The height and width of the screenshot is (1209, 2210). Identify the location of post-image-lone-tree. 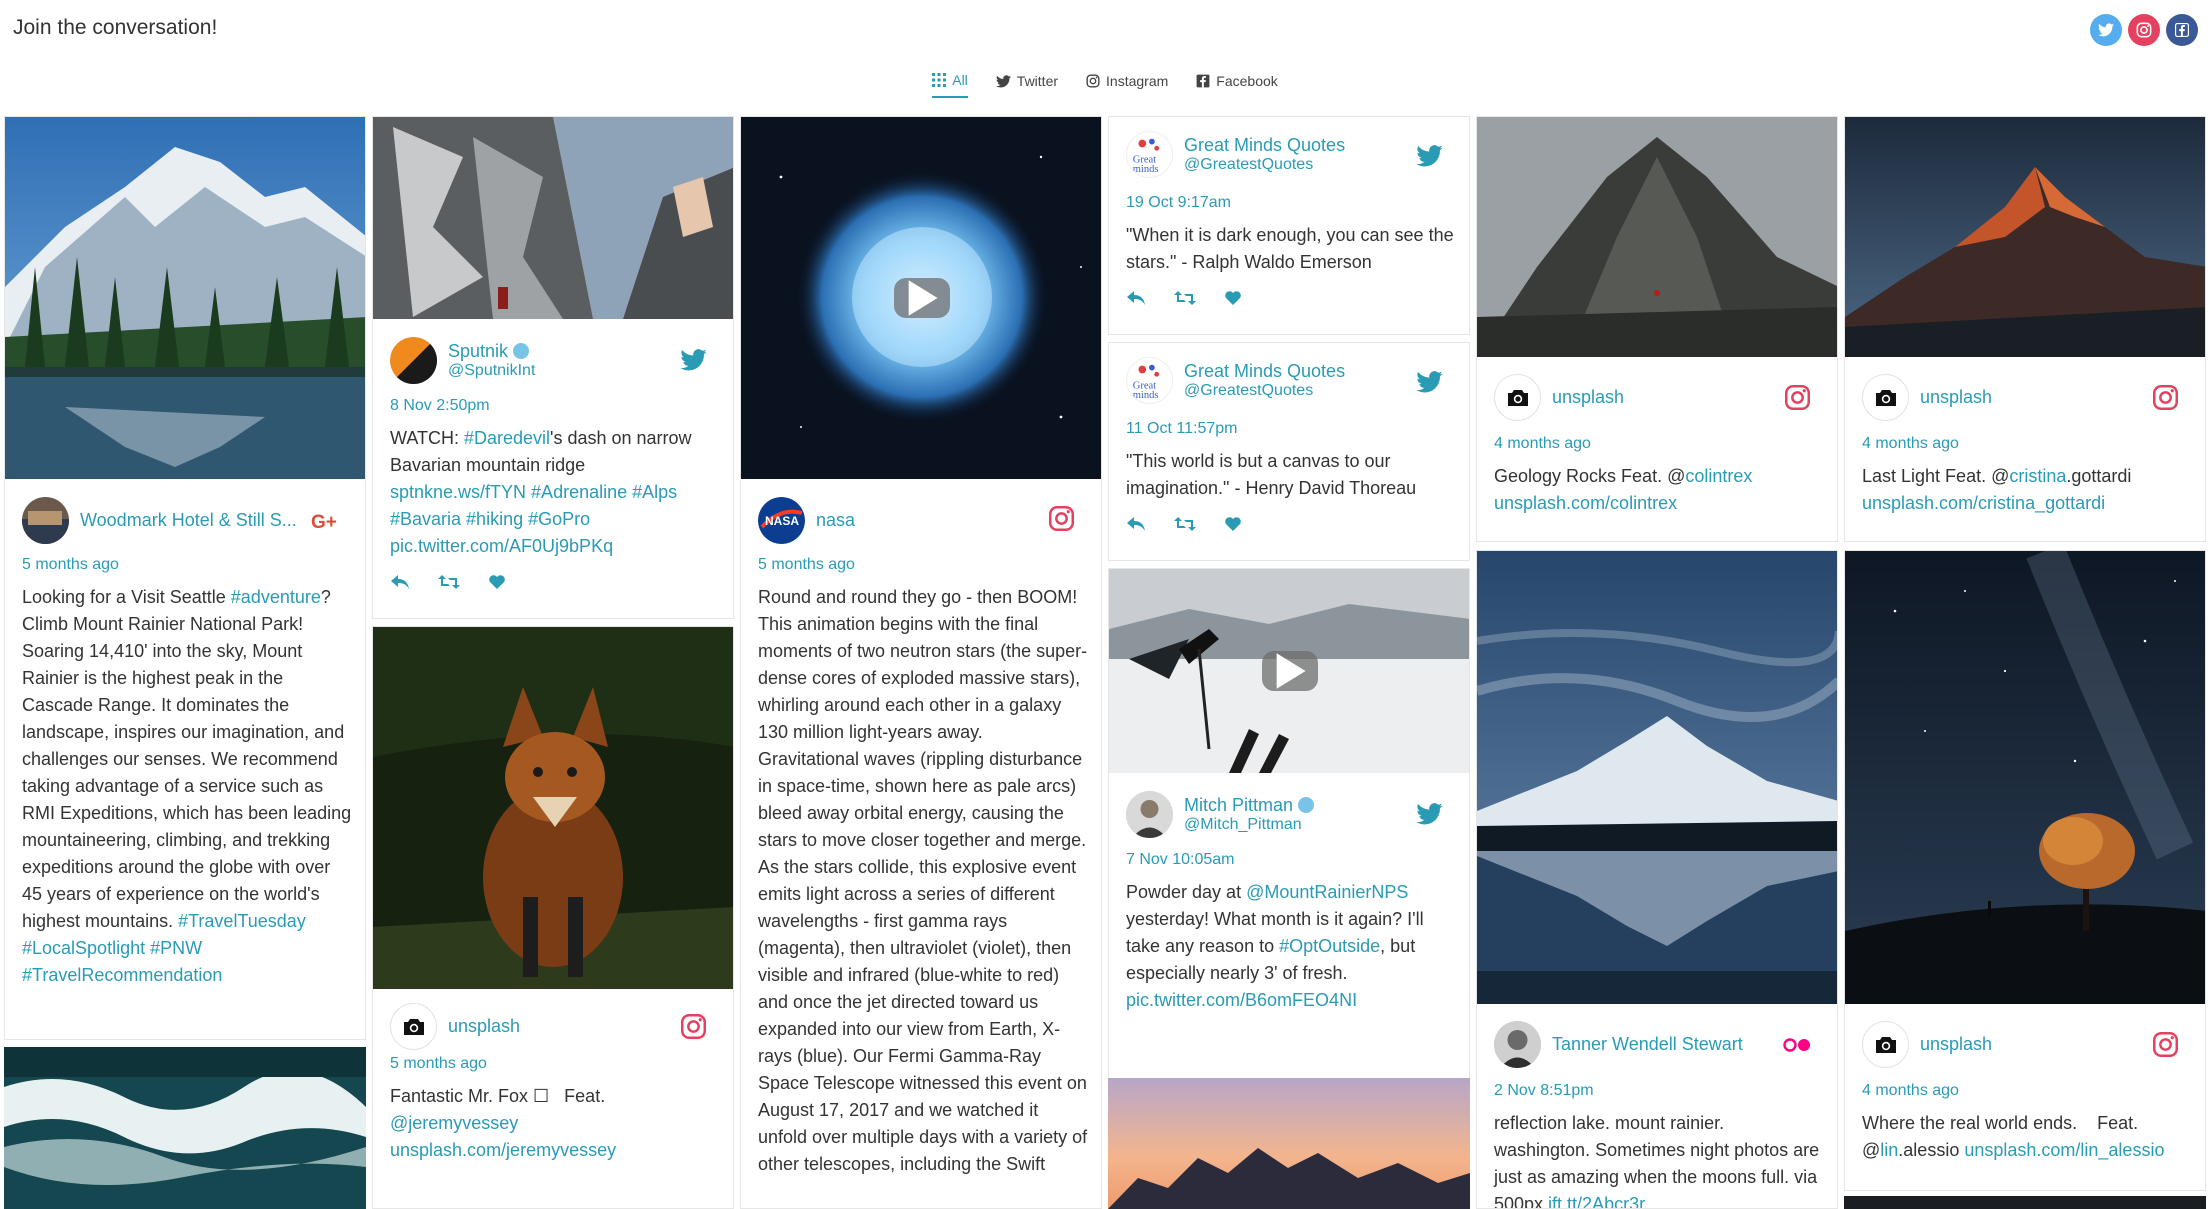
(2025, 777).